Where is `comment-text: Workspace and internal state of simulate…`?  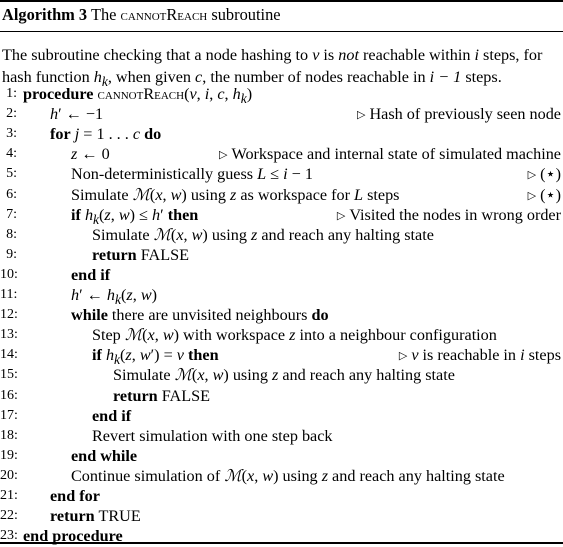
comment-text: Workspace and internal state of simulate… is located at coordinates (396, 154).